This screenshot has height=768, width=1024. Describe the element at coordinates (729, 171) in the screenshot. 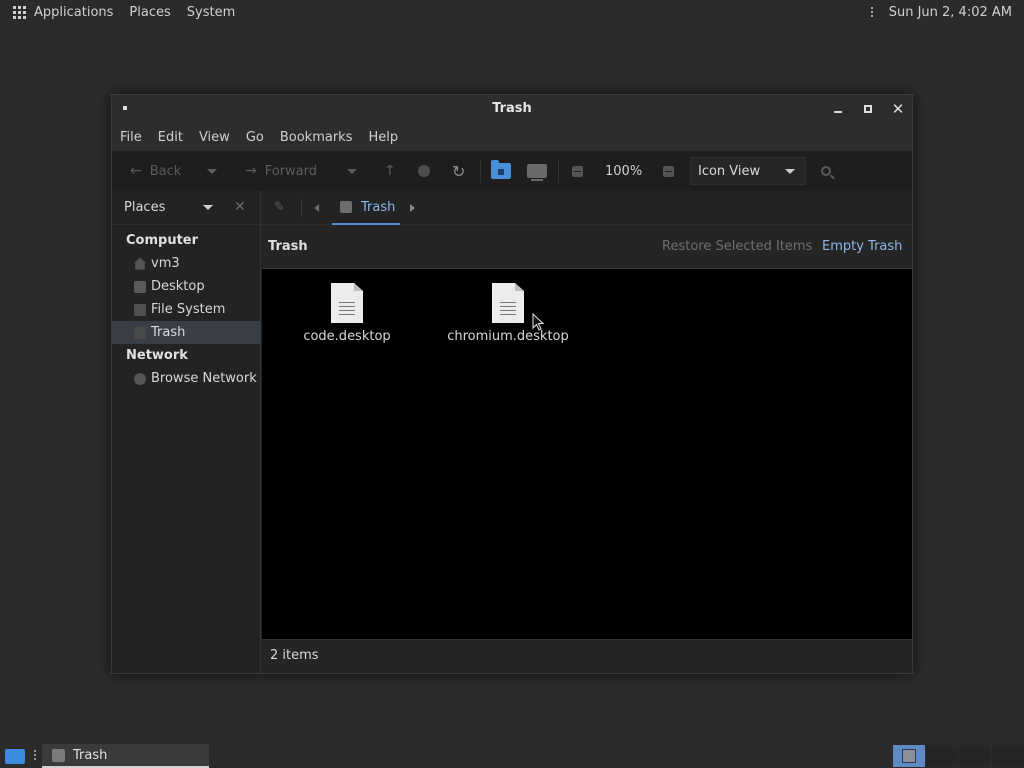

I see `view-mode-value: Icon View` at that location.